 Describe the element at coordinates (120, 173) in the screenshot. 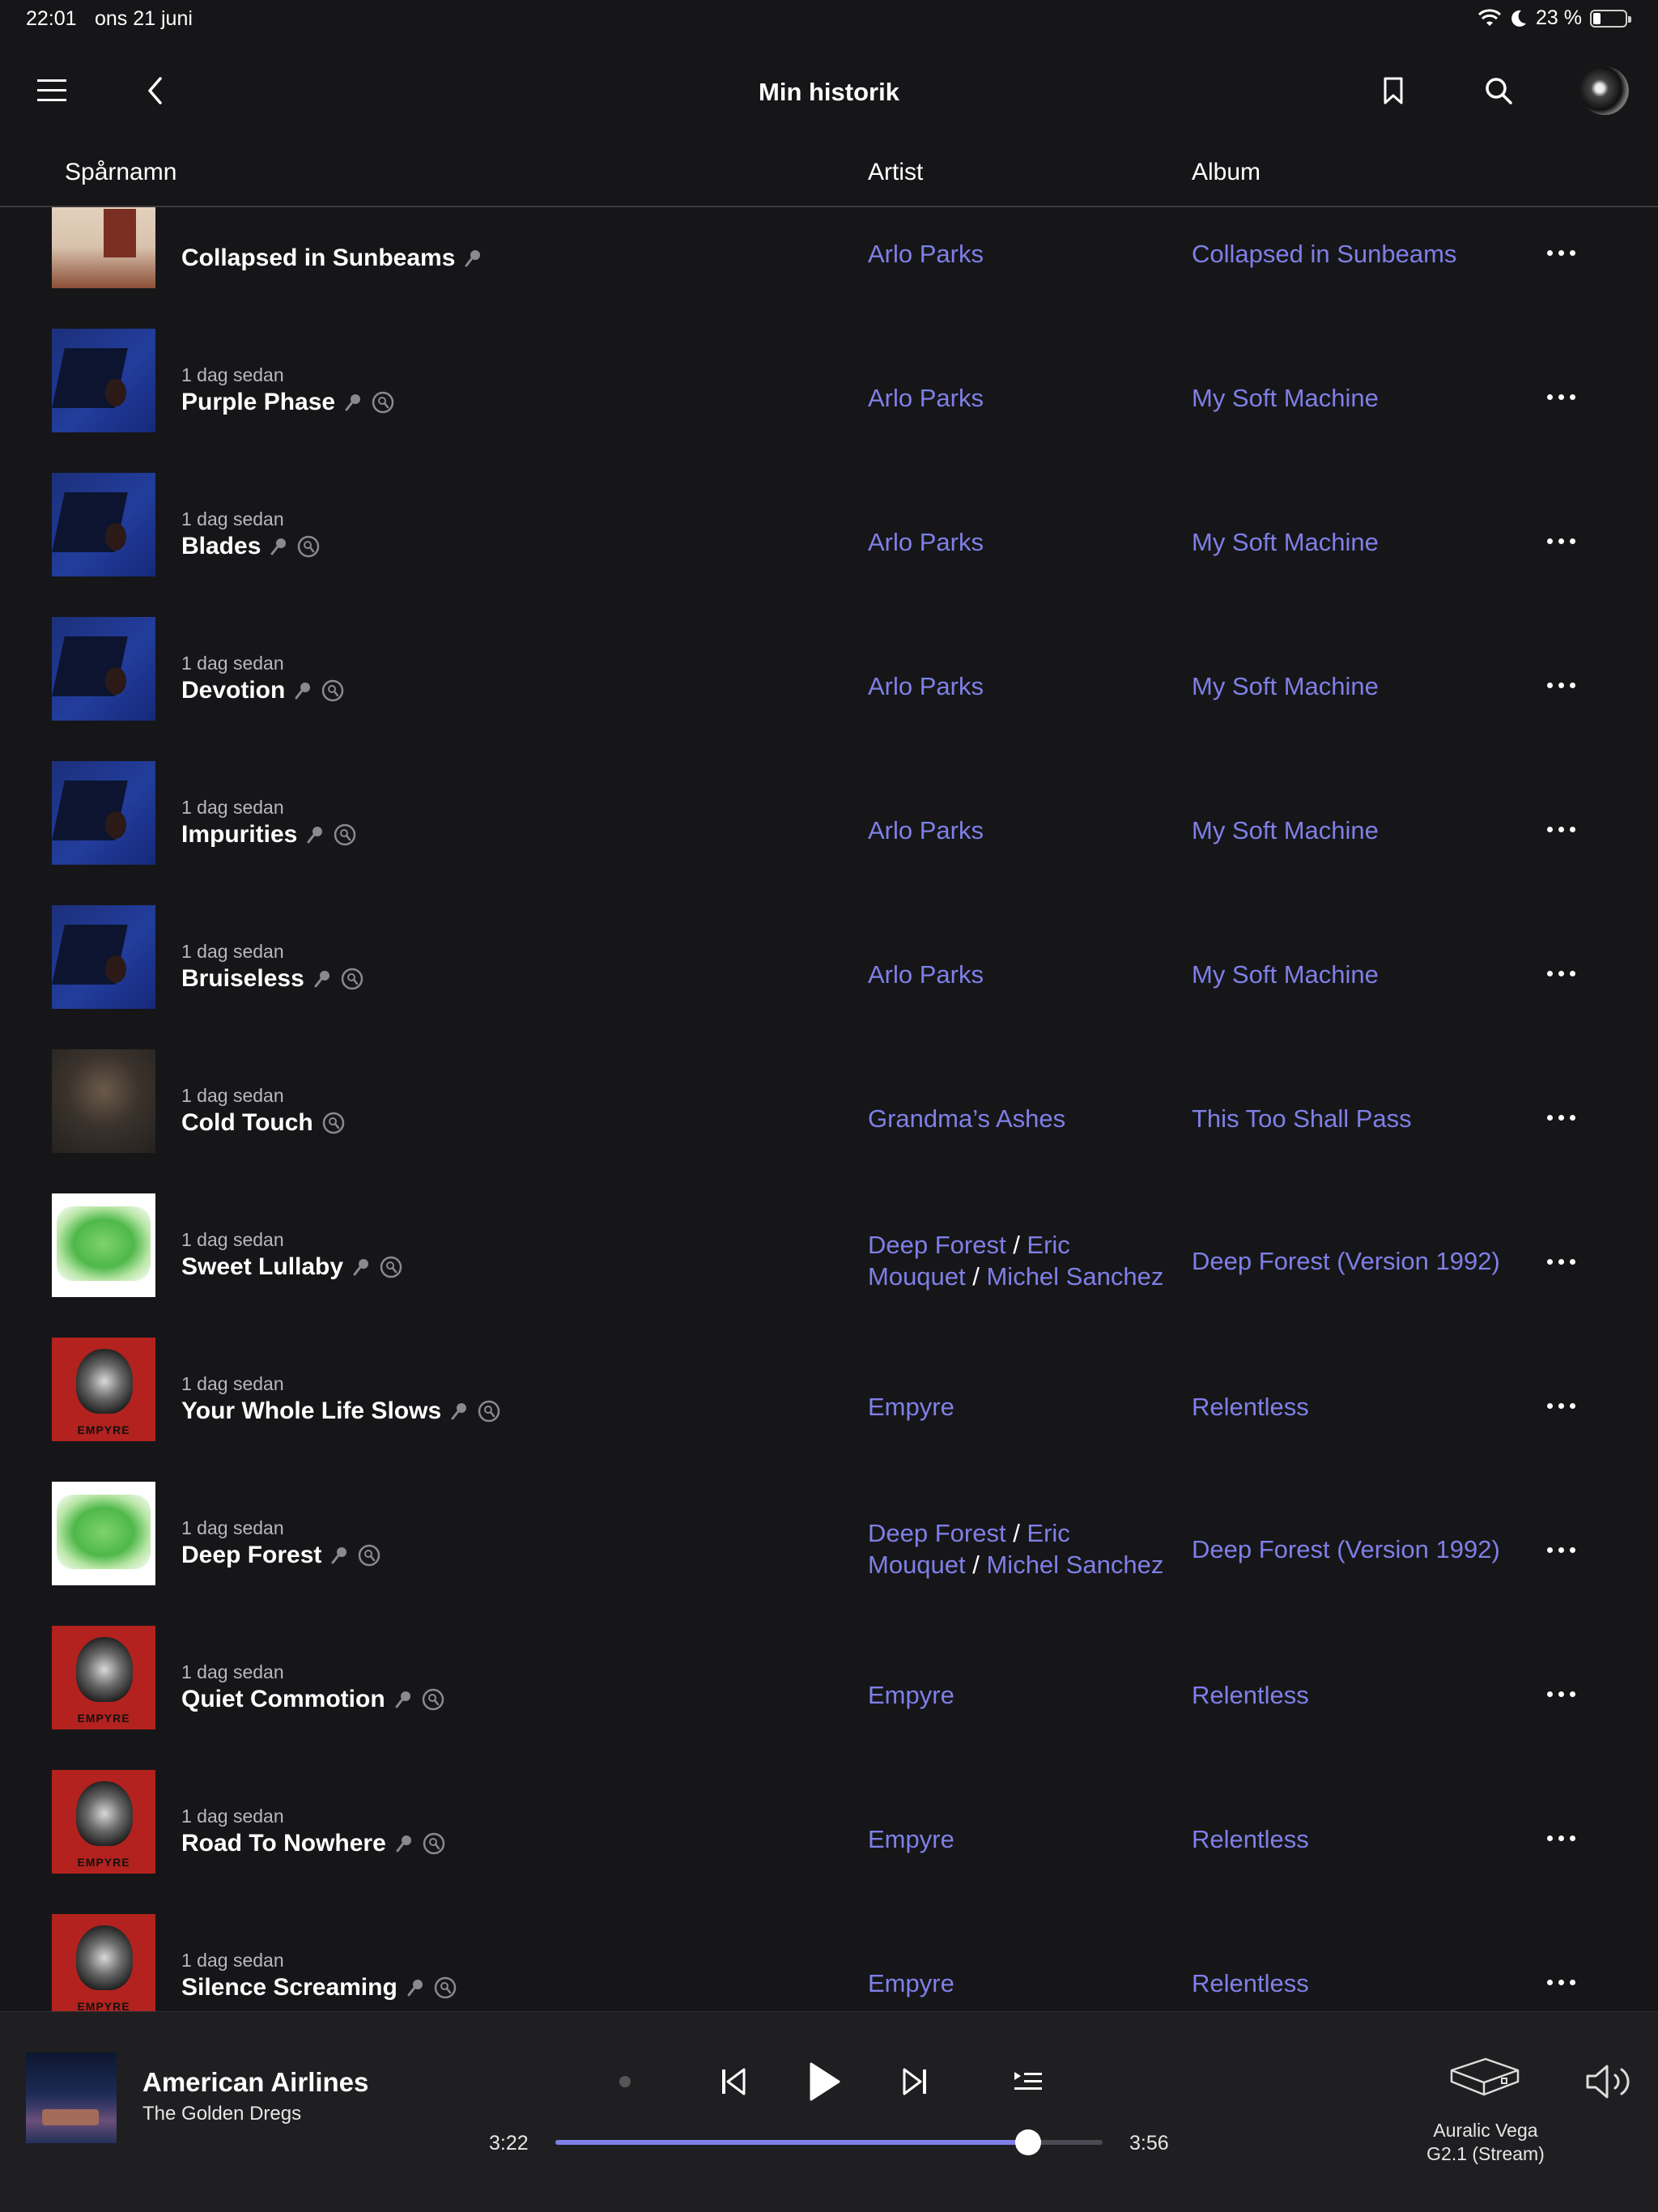

I see `column-header-track: Spårnamn` at that location.